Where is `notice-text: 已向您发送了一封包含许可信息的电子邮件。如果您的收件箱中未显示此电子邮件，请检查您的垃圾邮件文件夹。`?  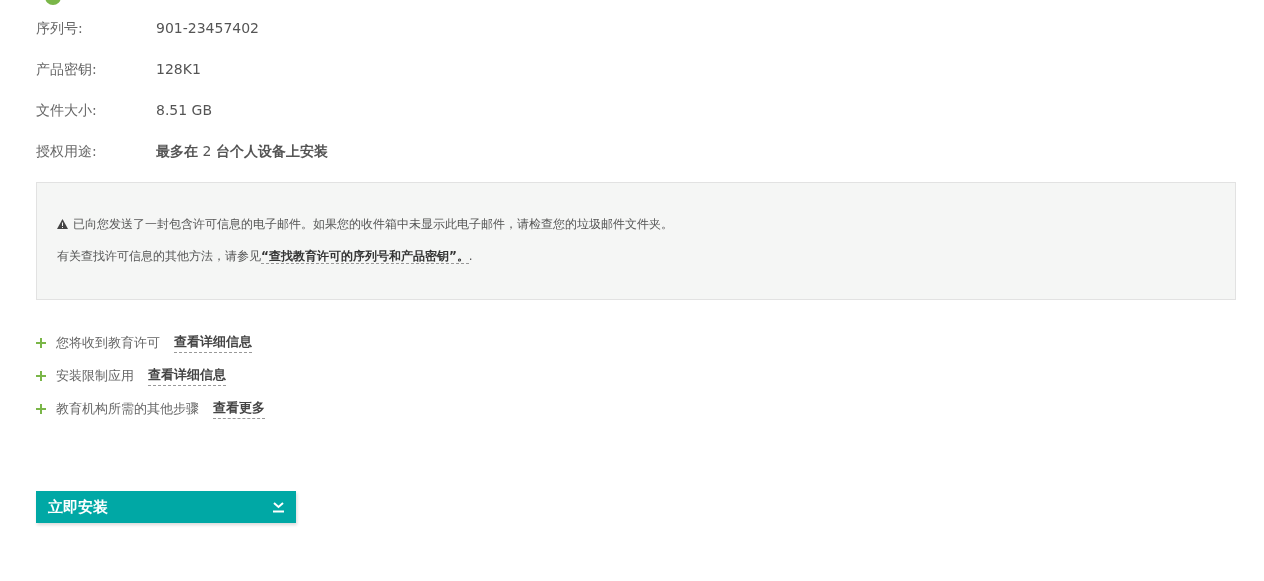 notice-text: 已向您发送了一封包含许可信息的电子邮件。如果您的收件箱中未显示此电子邮件，请检查您的垃圾邮件文件夹。 is located at coordinates (373, 224).